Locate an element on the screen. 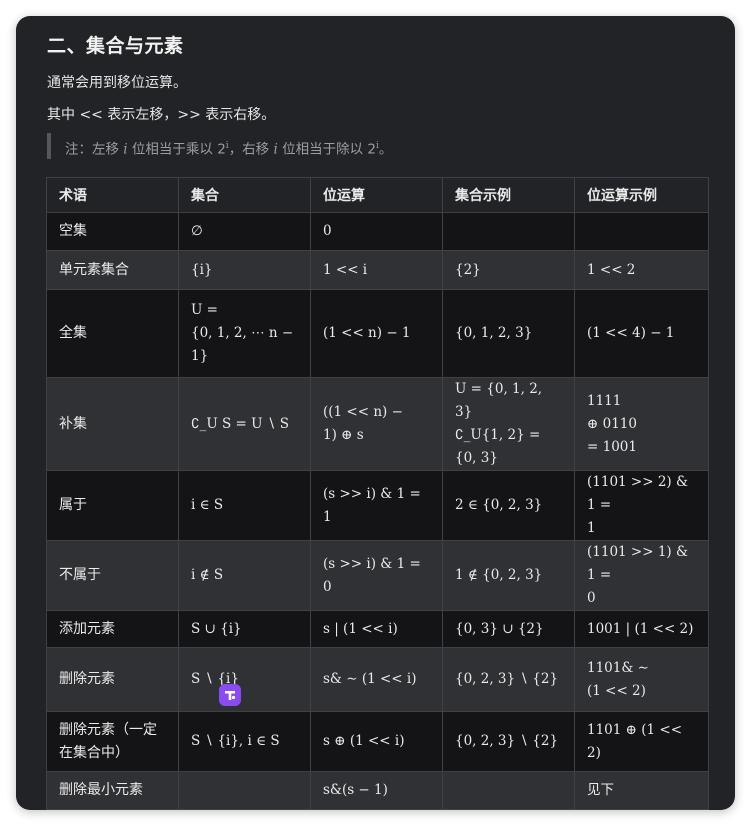  table-header-row: 术语 集合 位运算 集合示例 位运算示例 is located at coordinates (377, 195).